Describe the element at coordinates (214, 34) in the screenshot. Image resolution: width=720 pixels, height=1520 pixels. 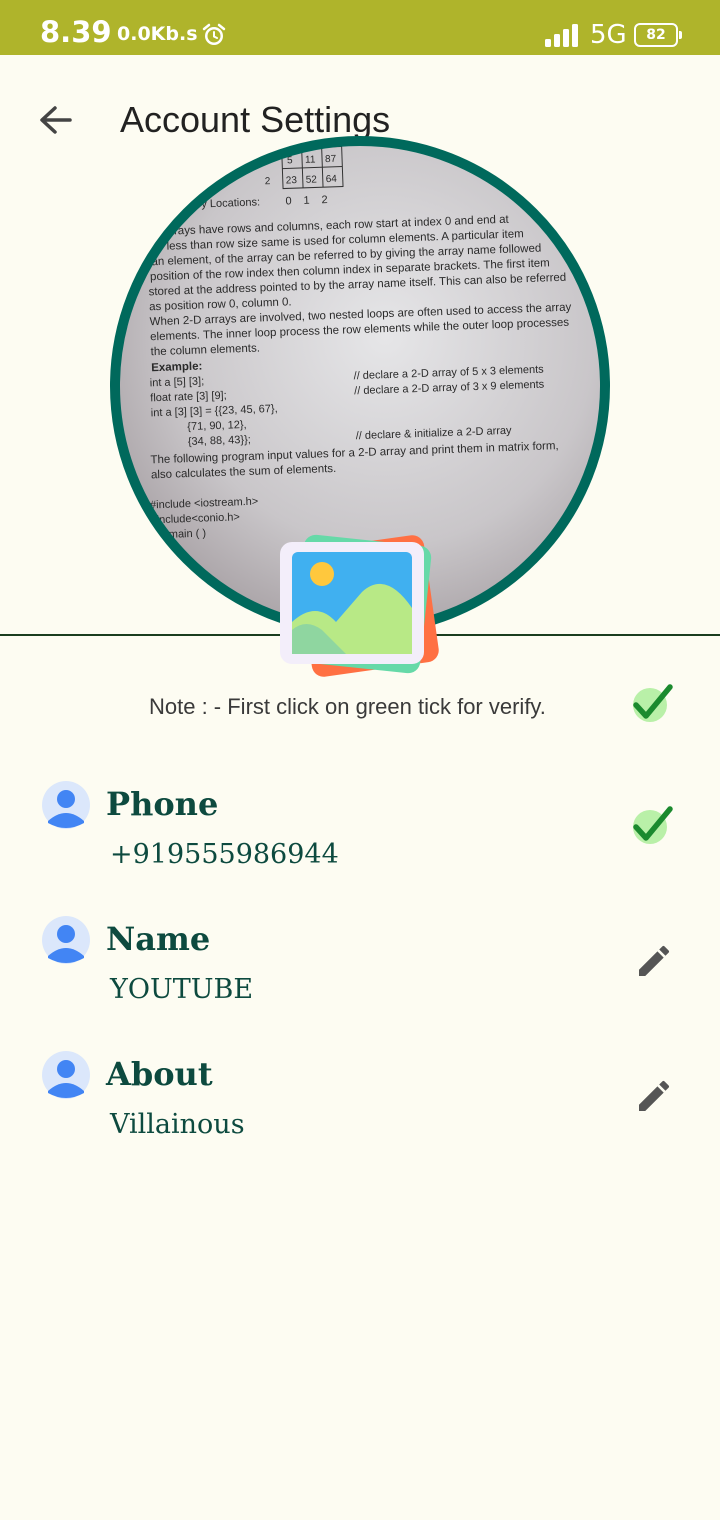
I see `alarm-icon` at that location.